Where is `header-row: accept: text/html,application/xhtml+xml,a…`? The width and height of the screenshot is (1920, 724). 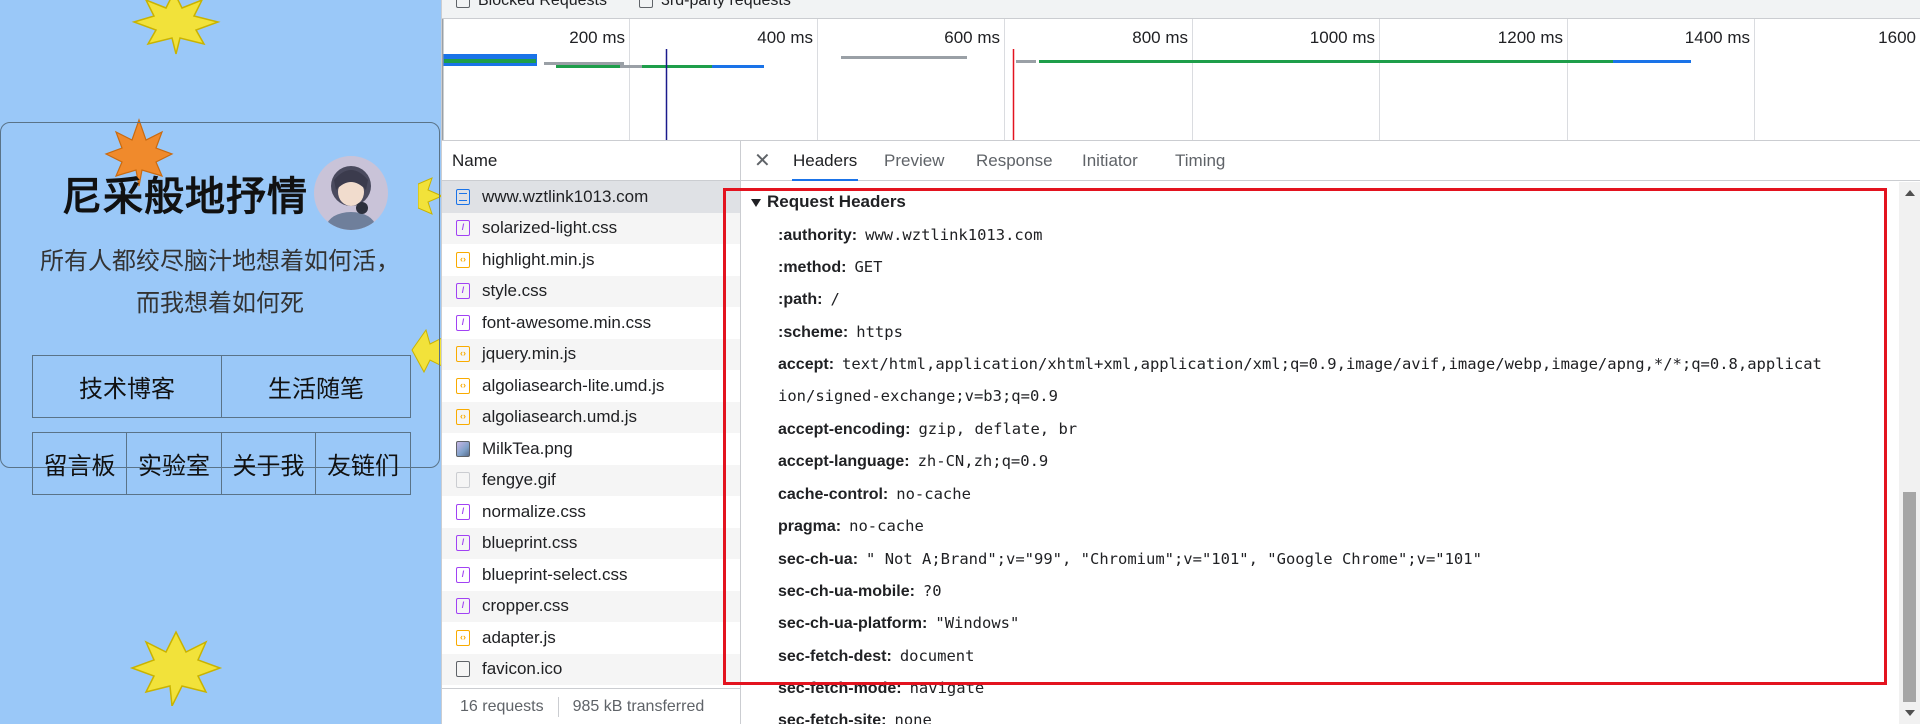
header-row: accept: text/html,application/xhtml+xml,a… is located at coordinates (1300, 364).